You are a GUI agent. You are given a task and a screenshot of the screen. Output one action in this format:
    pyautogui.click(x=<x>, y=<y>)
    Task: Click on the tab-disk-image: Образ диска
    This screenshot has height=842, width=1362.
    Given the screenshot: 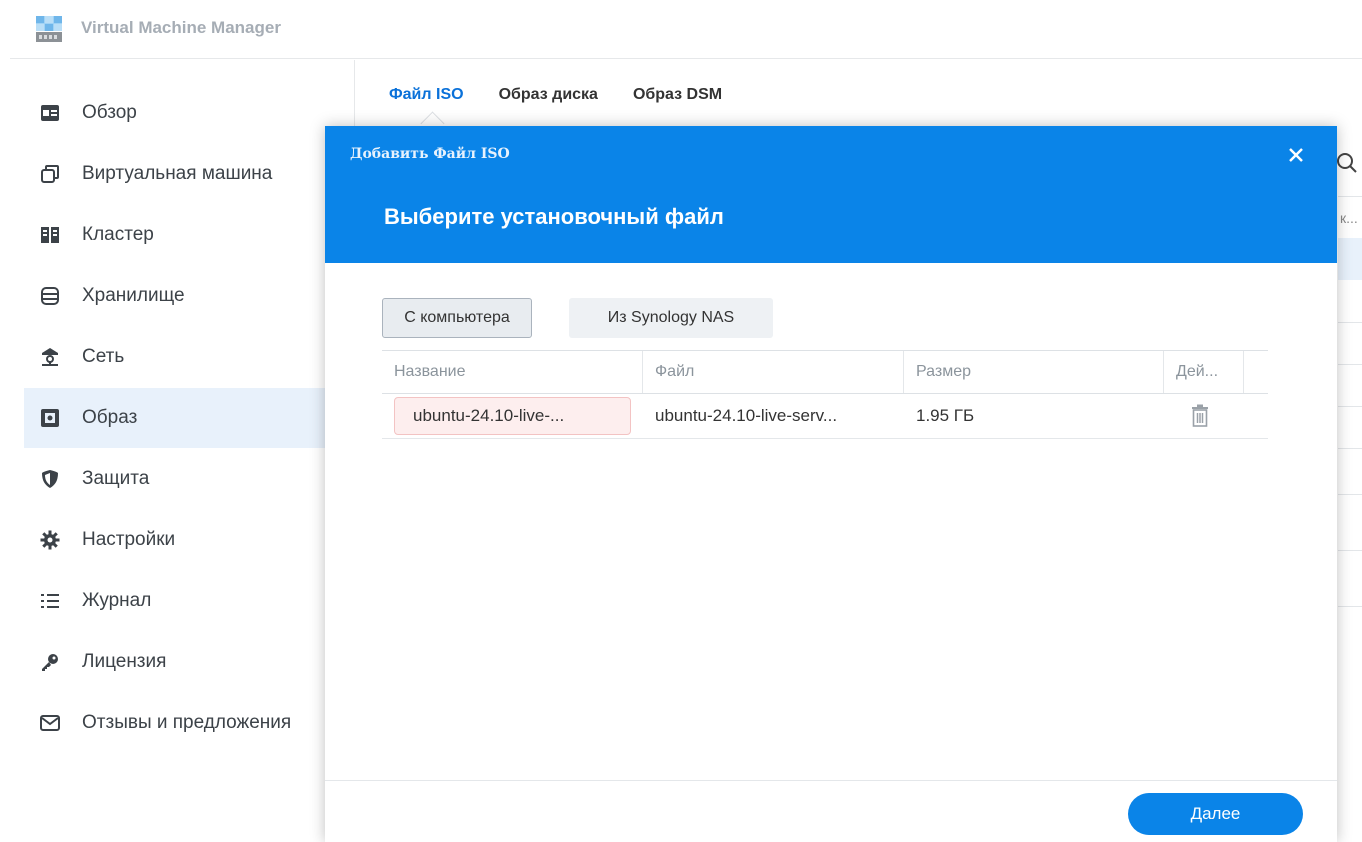 What is the action you would take?
    pyautogui.click(x=548, y=95)
    